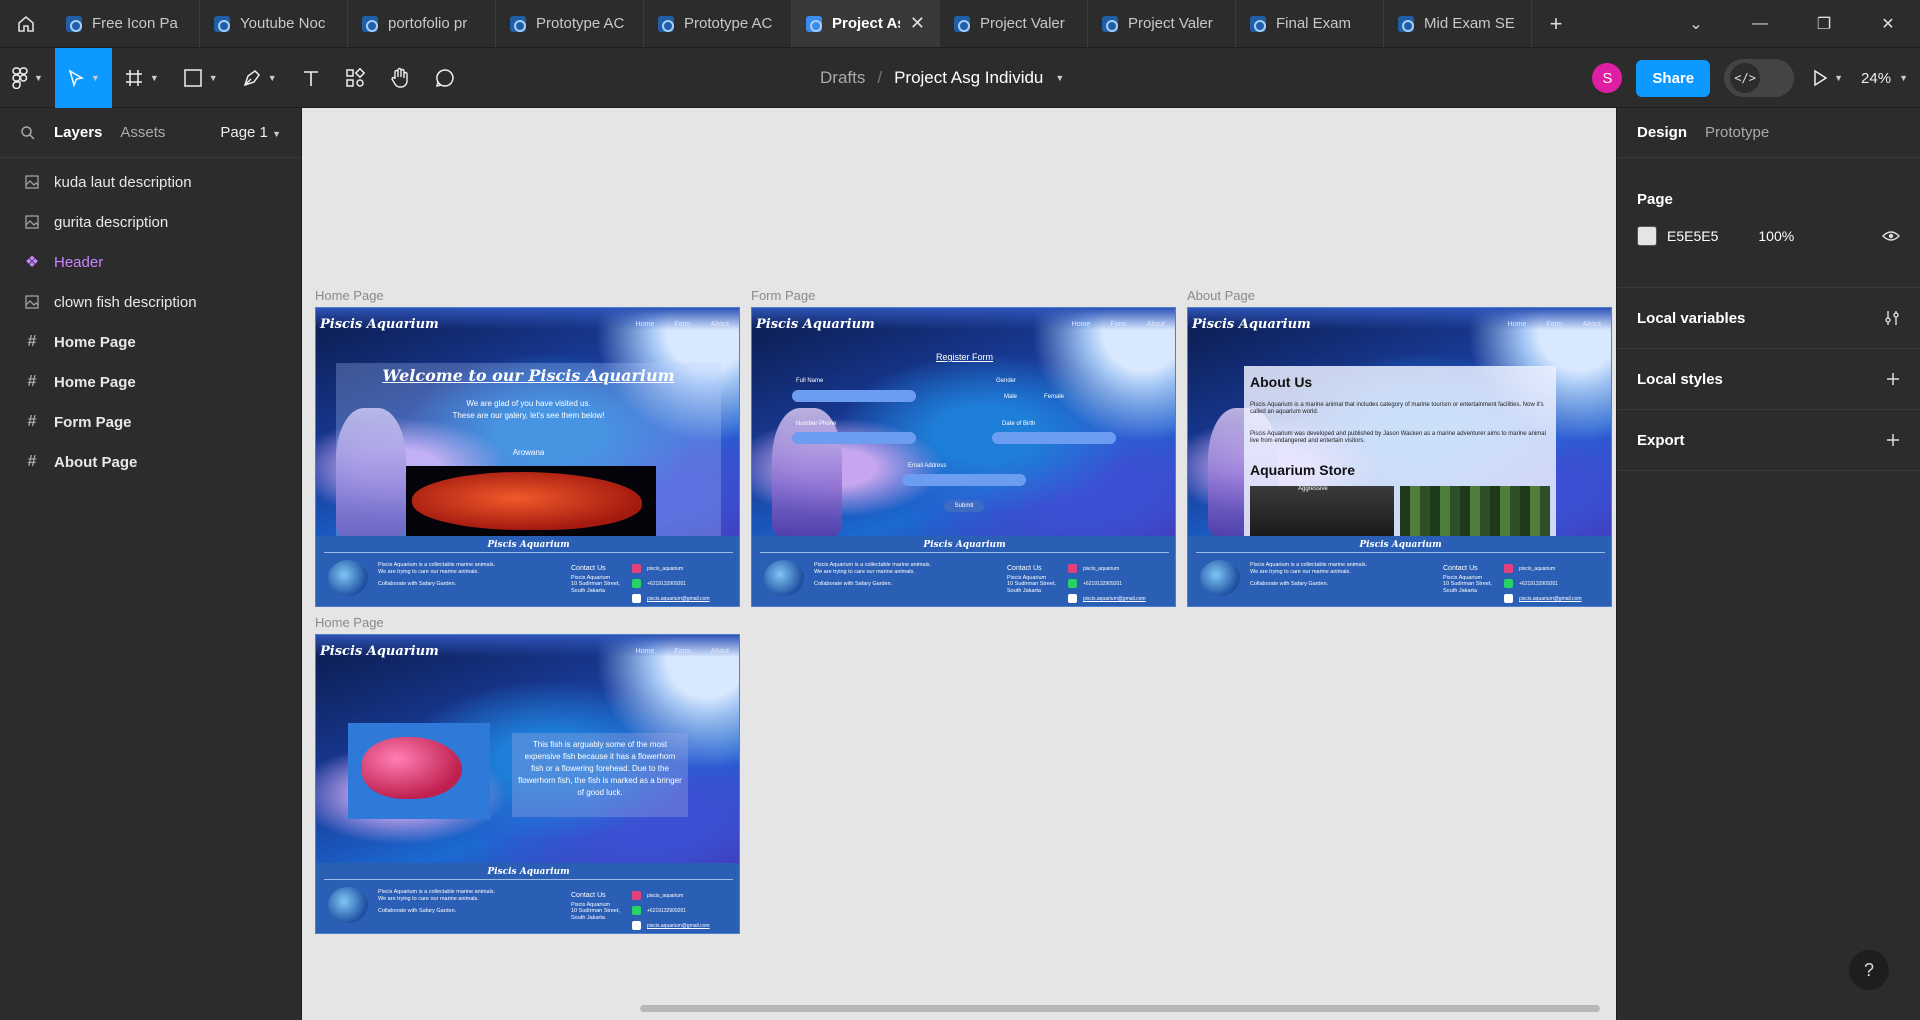 The height and width of the screenshot is (1020, 1920). What do you see at coordinates (150, 262) in the screenshot?
I see `layer-item: ❖ Header` at bounding box center [150, 262].